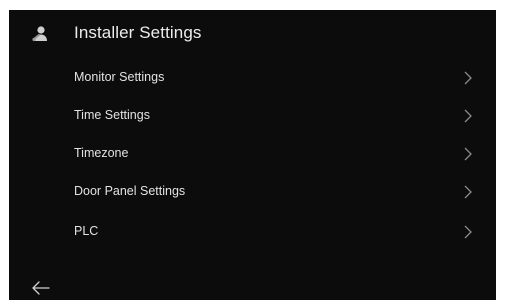 This screenshot has width=513, height=305. I want to click on menu-item-monitor-settings: Monitor Settings, so click(252, 78).